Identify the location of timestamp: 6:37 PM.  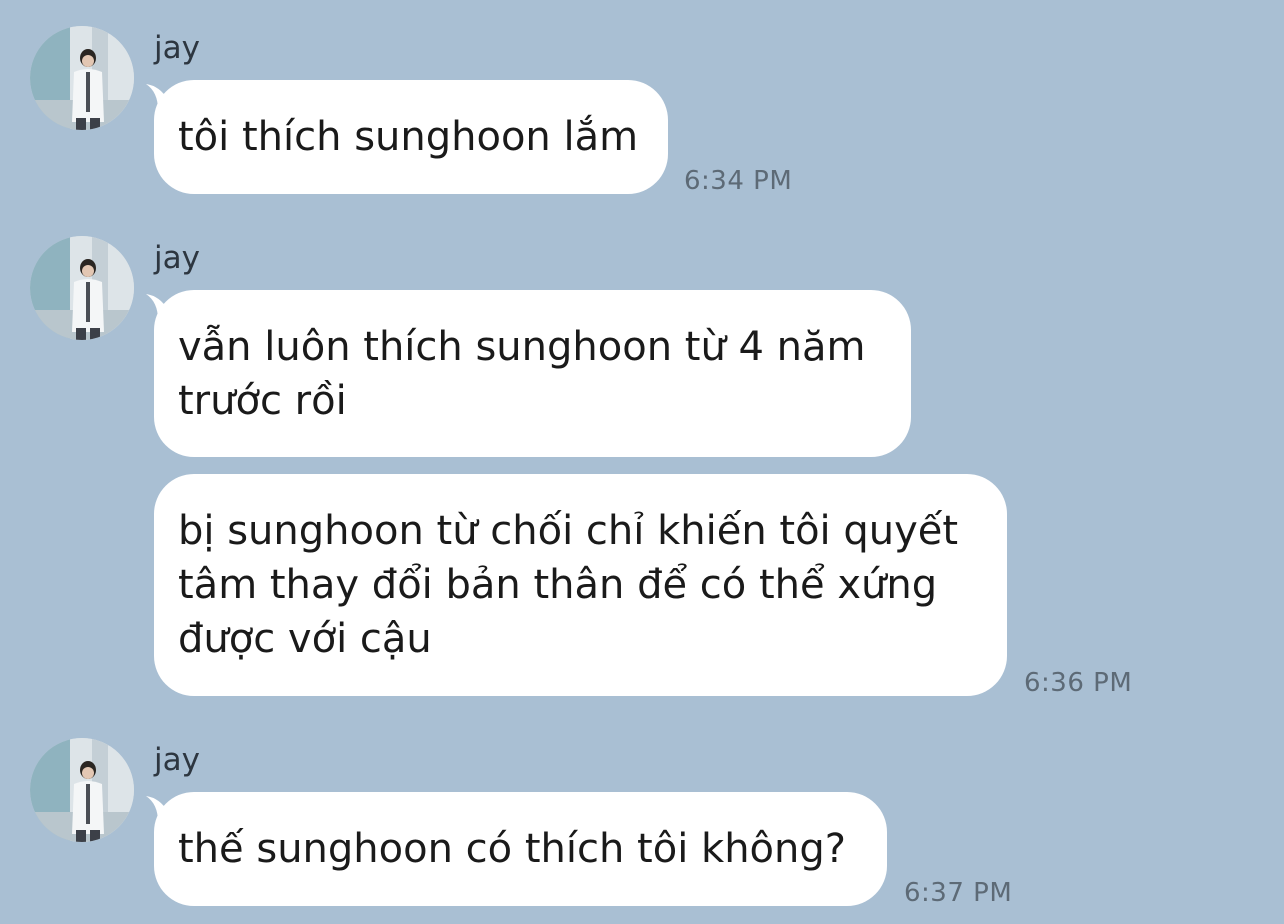
(958, 893).